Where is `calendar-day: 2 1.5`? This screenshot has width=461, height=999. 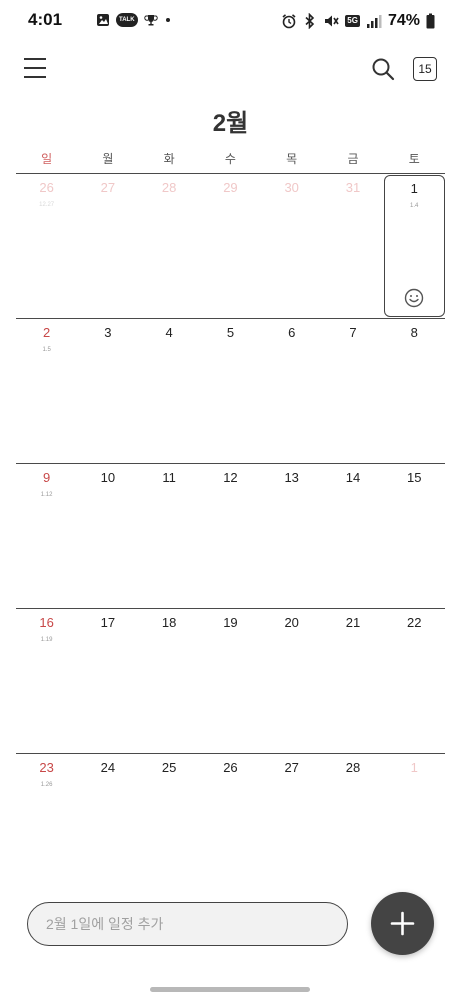 calendar-day: 2 1.5 is located at coordinates (46, 391).